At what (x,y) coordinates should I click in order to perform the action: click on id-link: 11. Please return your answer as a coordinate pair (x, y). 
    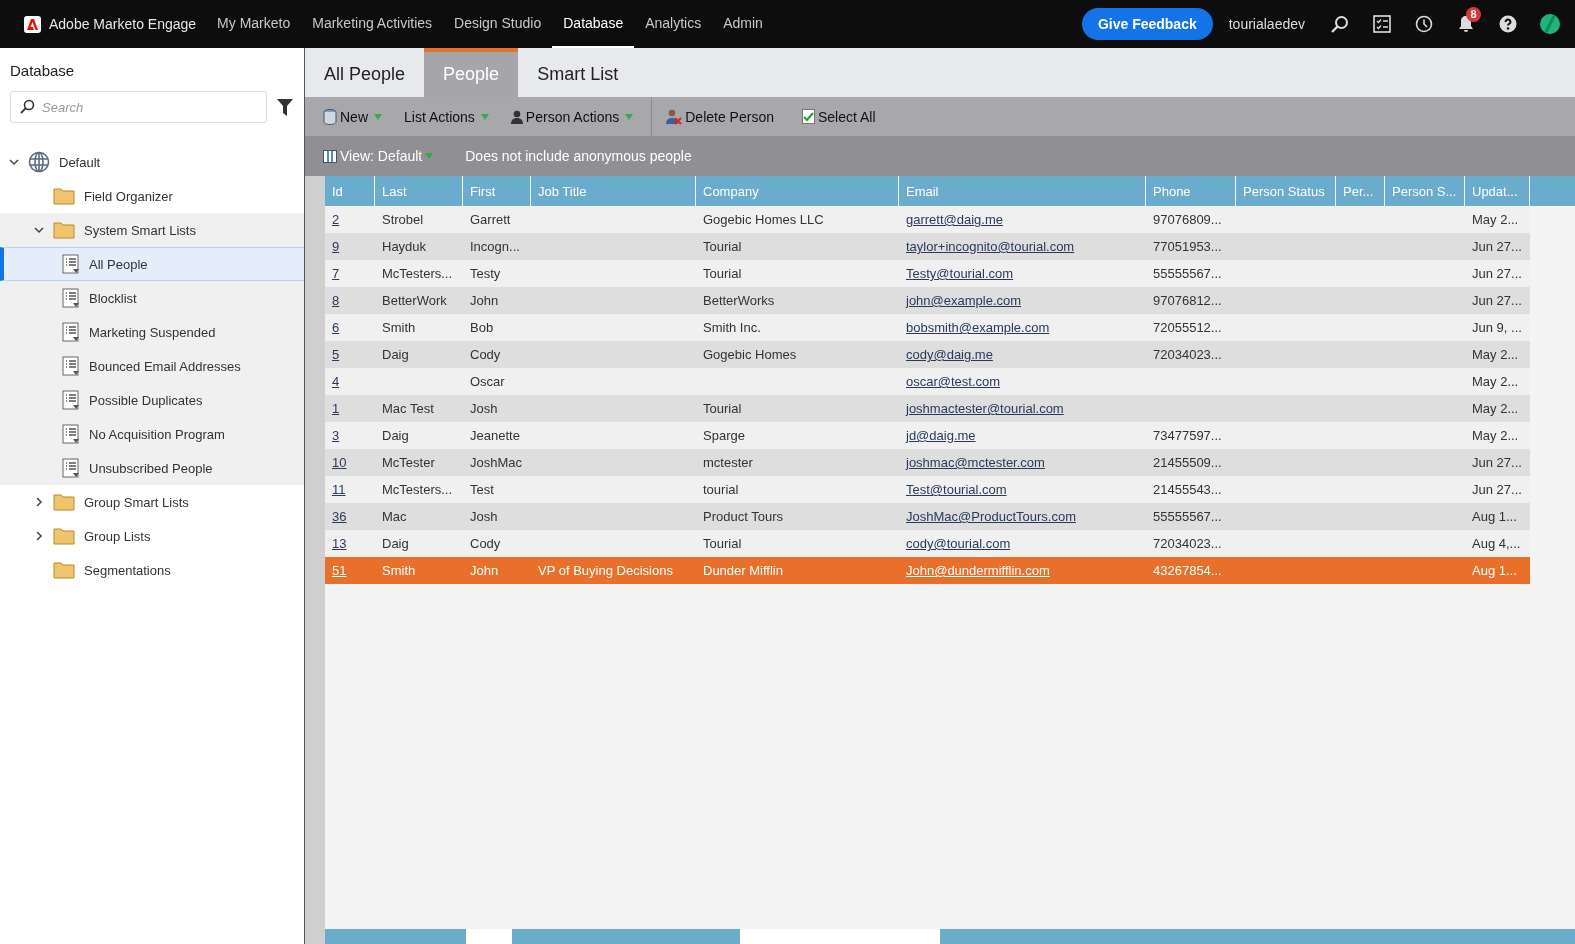
    Looking at the image, I should click on (339, 489).